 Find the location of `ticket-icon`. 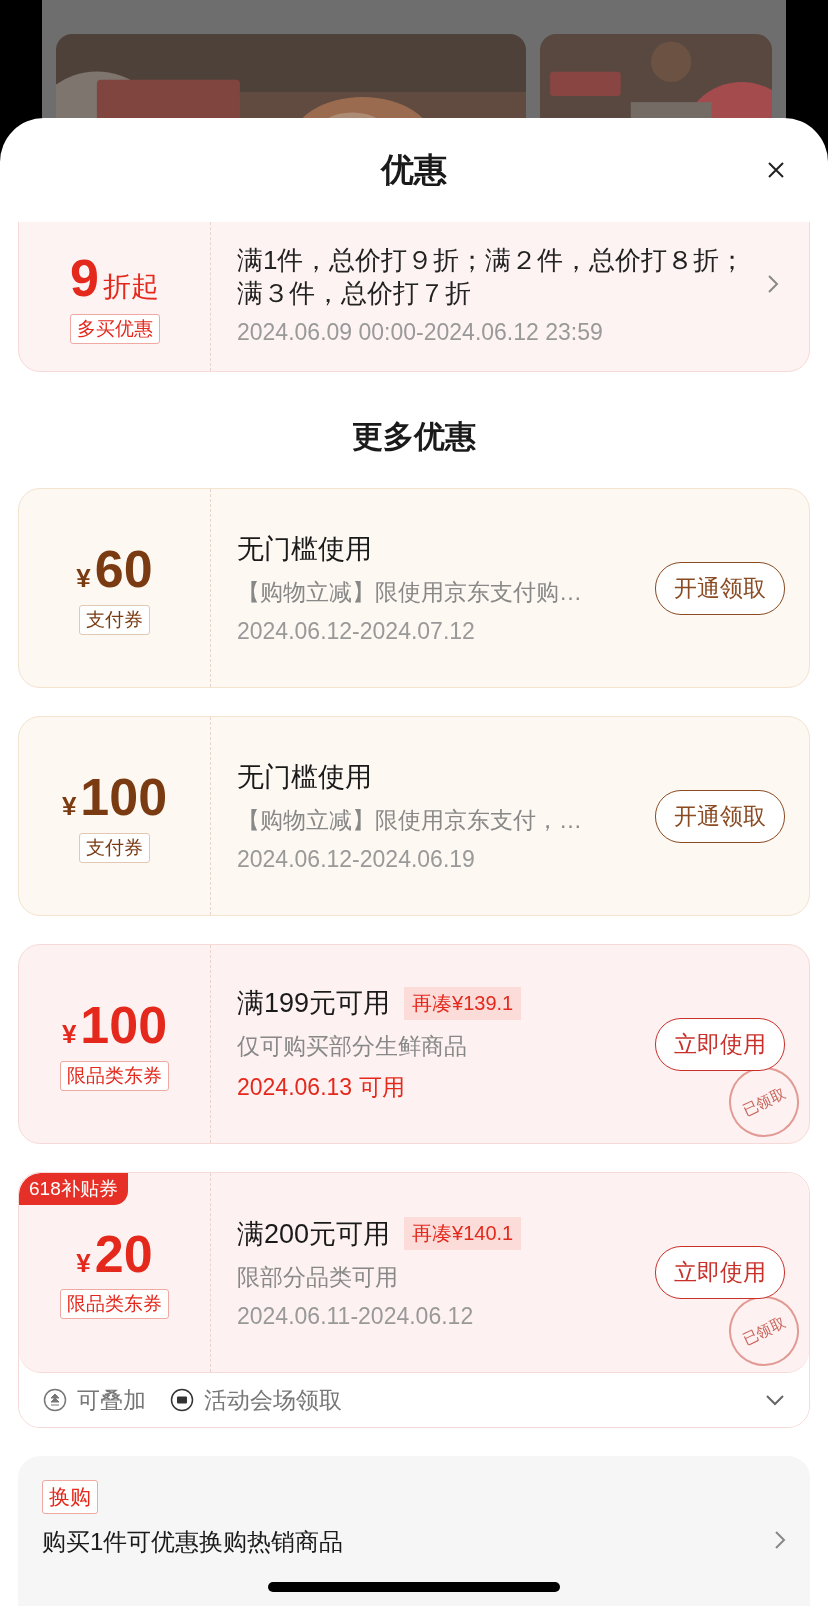

ticket-icon is located at coordinates (182, 1400).